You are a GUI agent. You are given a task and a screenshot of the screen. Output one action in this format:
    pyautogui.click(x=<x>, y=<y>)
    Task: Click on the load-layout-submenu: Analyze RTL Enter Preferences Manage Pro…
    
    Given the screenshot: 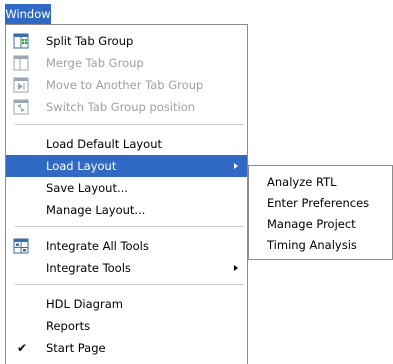 What is the action you would take?
    pyautogui.click(x=320, y=212)
    